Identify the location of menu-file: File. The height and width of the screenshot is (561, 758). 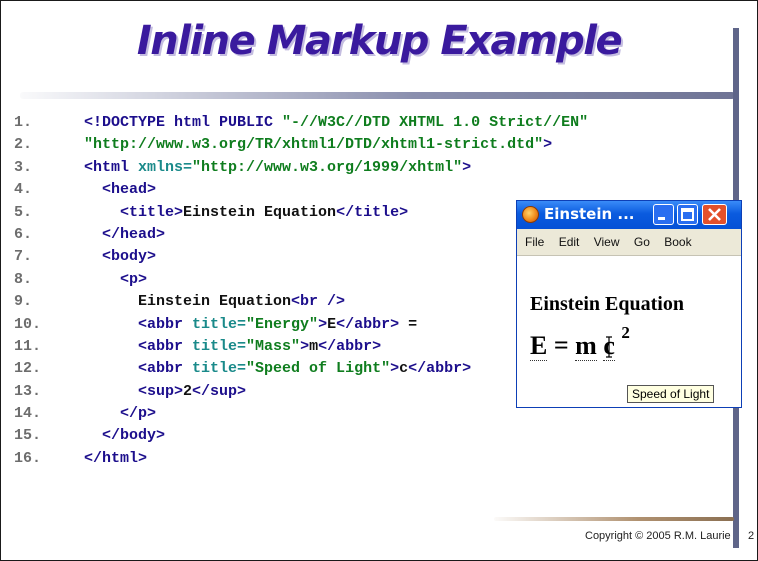
(534, 242).